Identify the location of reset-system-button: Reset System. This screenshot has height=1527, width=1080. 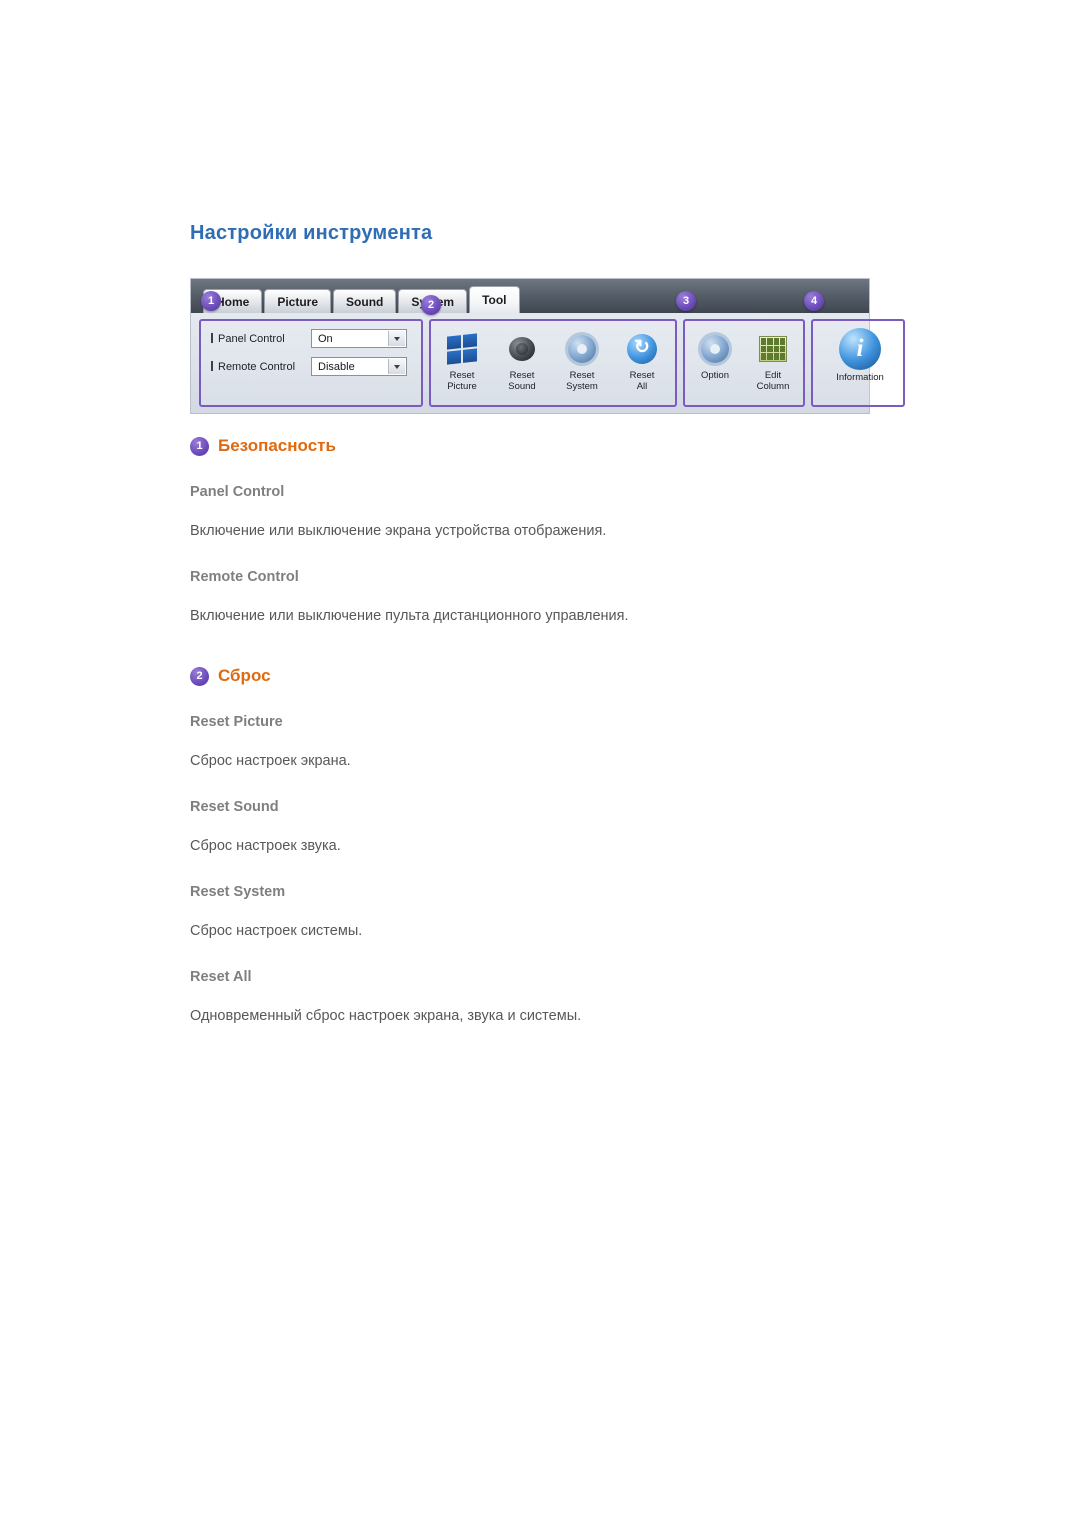
(582, 359).